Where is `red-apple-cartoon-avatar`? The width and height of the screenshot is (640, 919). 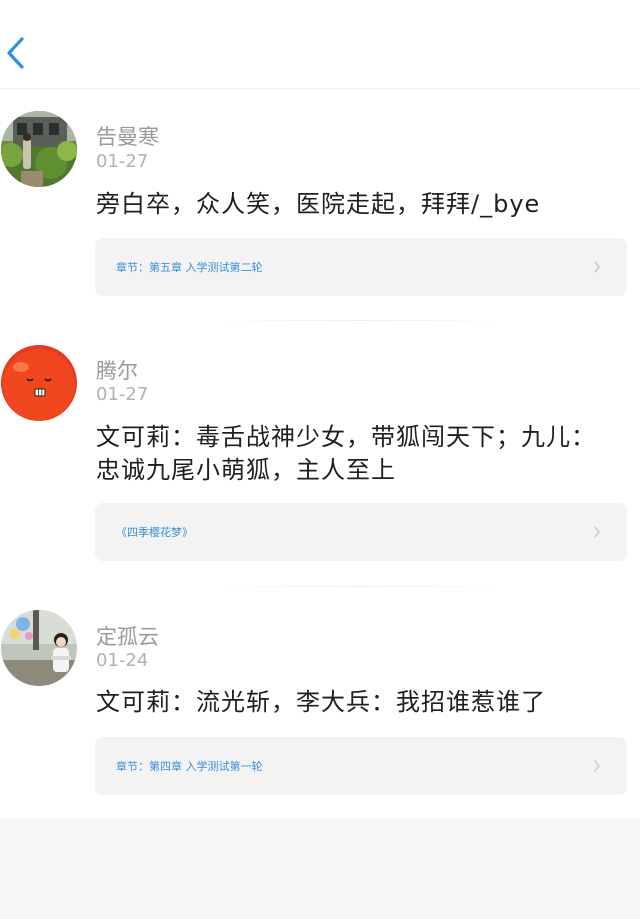
red-apple-cartoon-avatar is located at coordinates (39, 383).